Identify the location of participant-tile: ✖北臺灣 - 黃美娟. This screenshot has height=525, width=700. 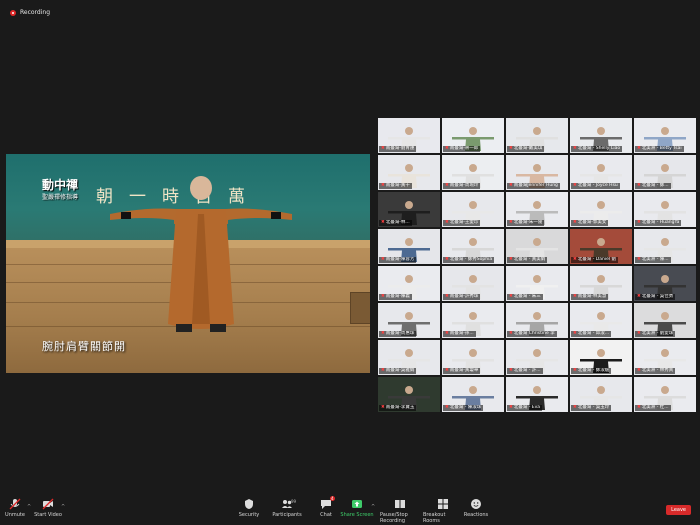
(537, 246).